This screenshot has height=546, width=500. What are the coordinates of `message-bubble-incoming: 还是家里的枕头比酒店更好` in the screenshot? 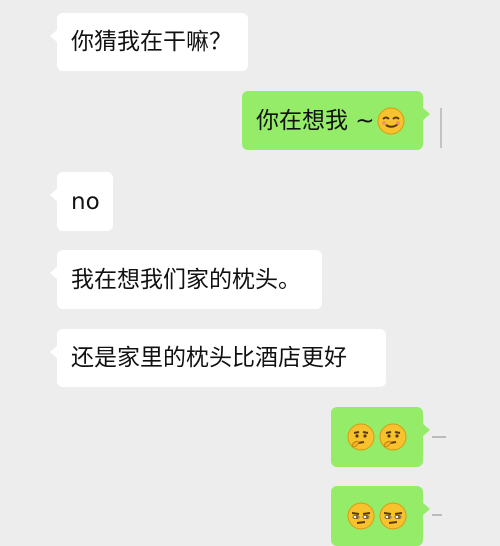 It's located at (218, 358).